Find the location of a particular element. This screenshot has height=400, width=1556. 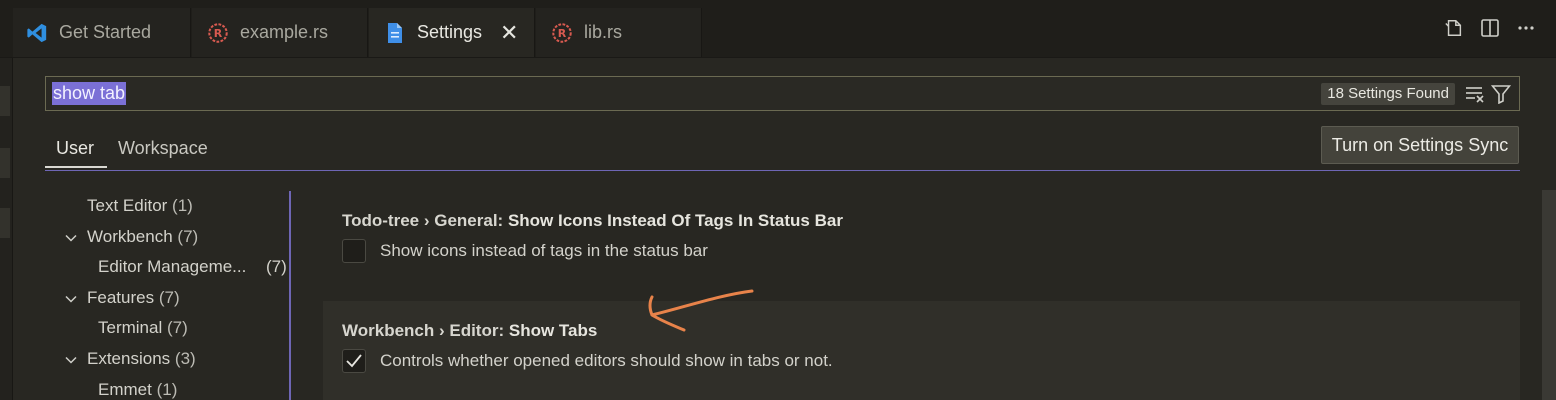

setting-category: Workbench › Editor: is located at coordinates (425, 330).